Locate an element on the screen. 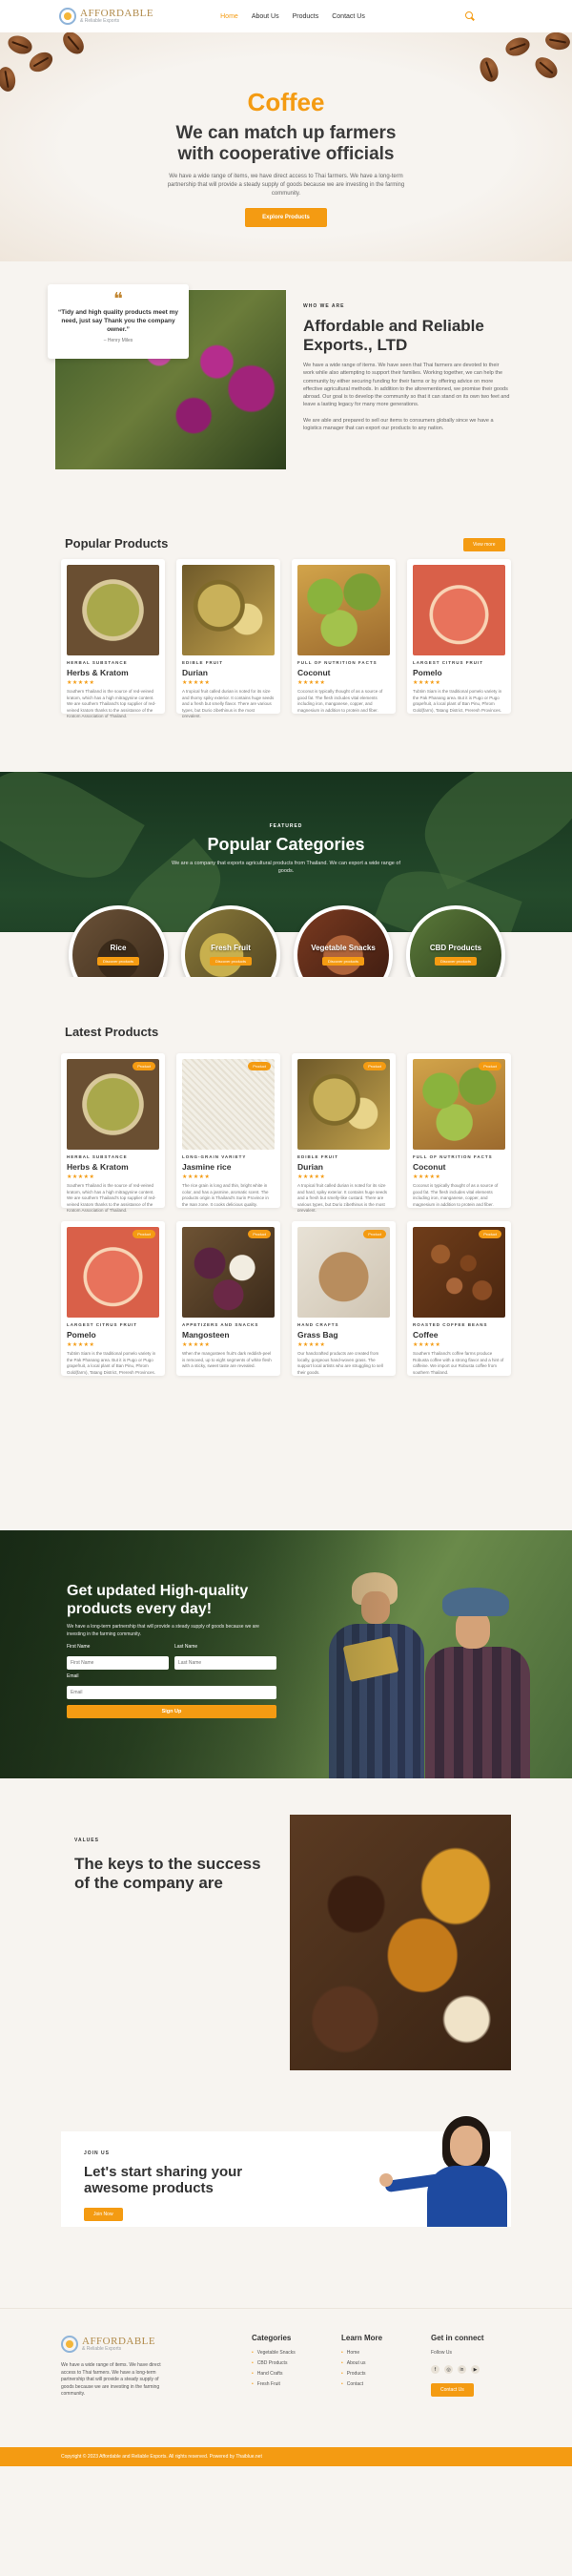 The image size is (572, 2576). footer-link: Contact is located at coordinates (362, 2384).